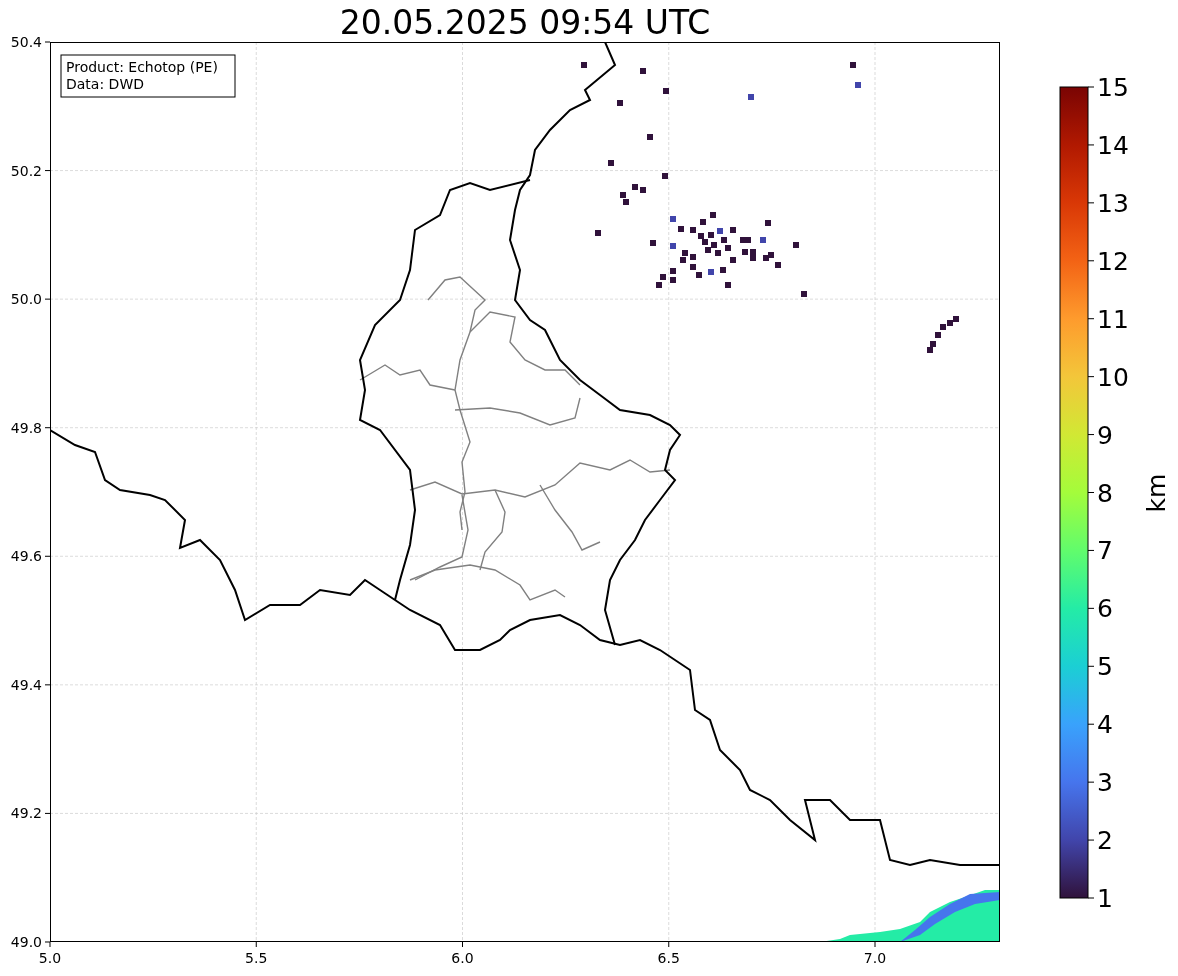  Describe the element at coordinates (1113, 261) in the screenshot. I see `colorbar-tick-label: 12` at that location.